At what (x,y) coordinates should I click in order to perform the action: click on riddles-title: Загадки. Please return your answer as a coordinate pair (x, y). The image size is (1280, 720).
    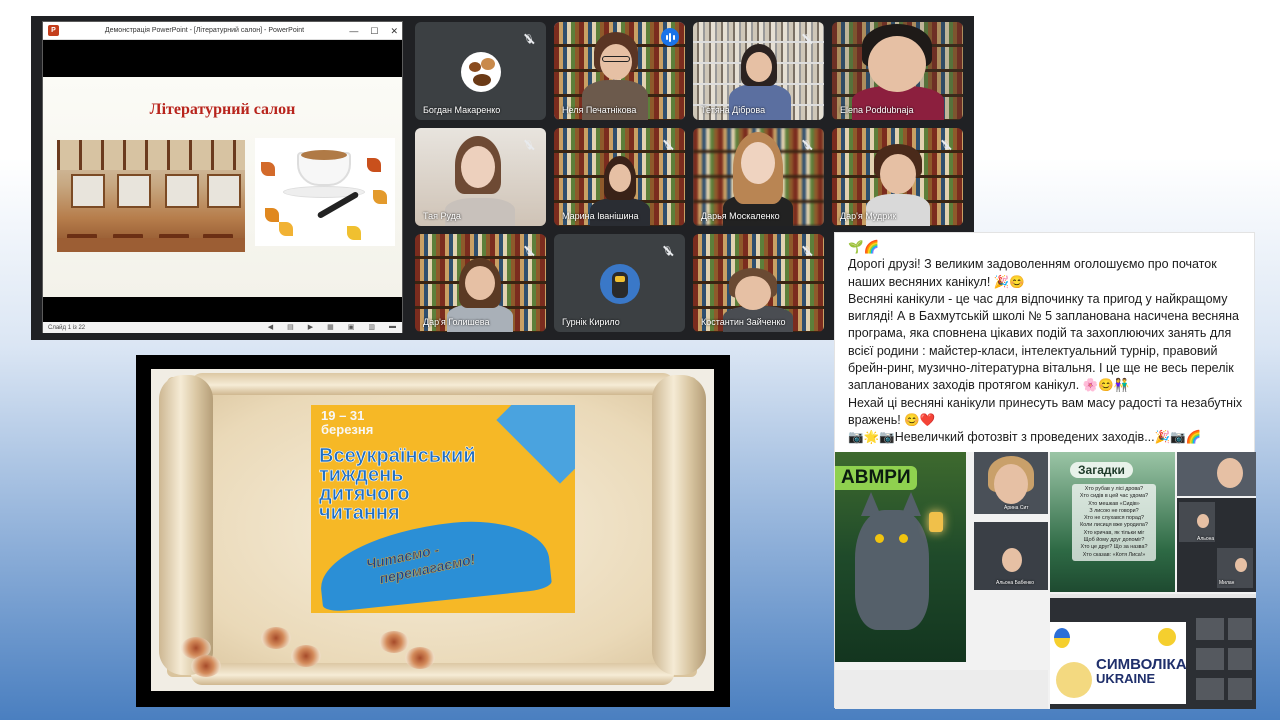
    Looking at the image, I should click on (1101, 470).